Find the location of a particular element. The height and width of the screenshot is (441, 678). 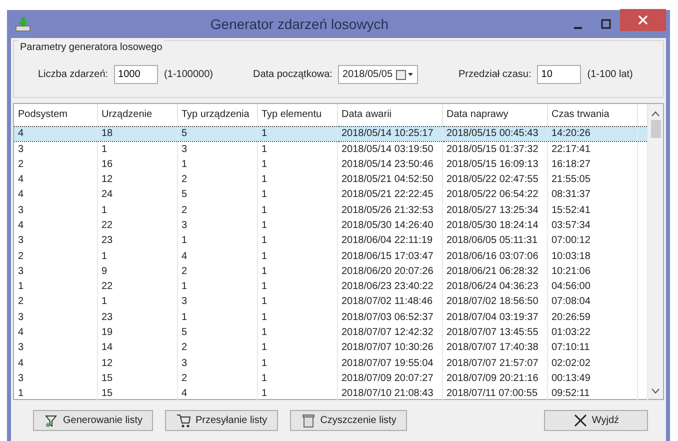

close-icon is located at coordinates (643, 20).